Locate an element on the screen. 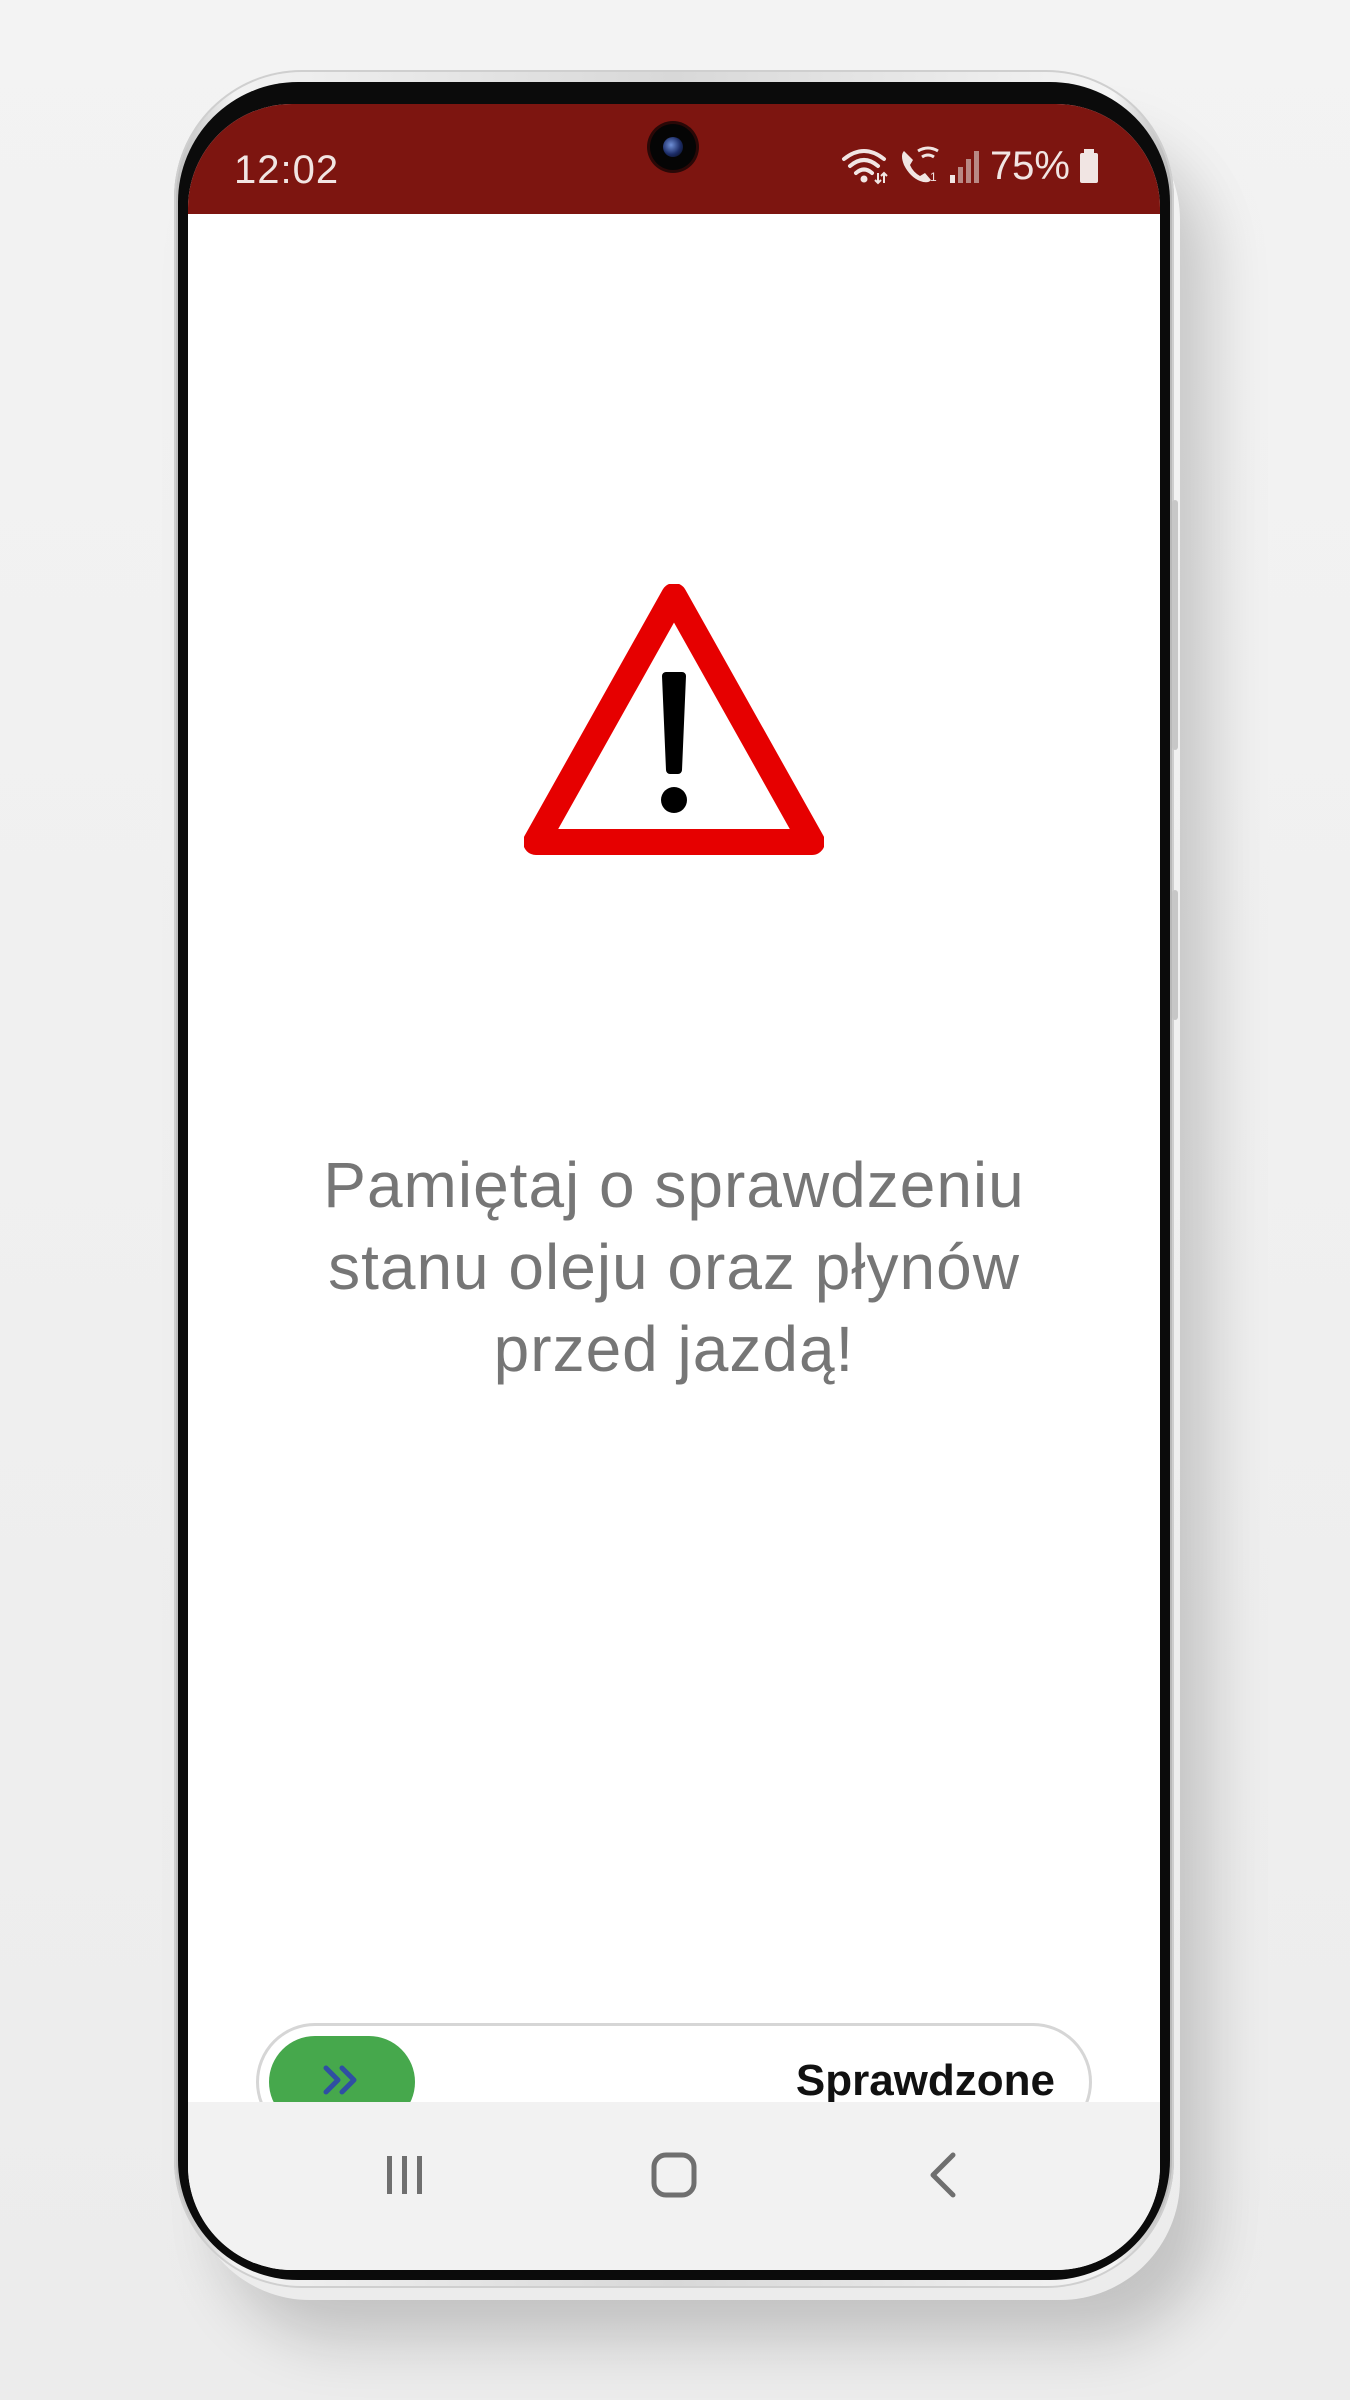 Image resolution: width=1350 pixels, height=2400 pixels. wifi-icon is located at coordinates (864, 167).